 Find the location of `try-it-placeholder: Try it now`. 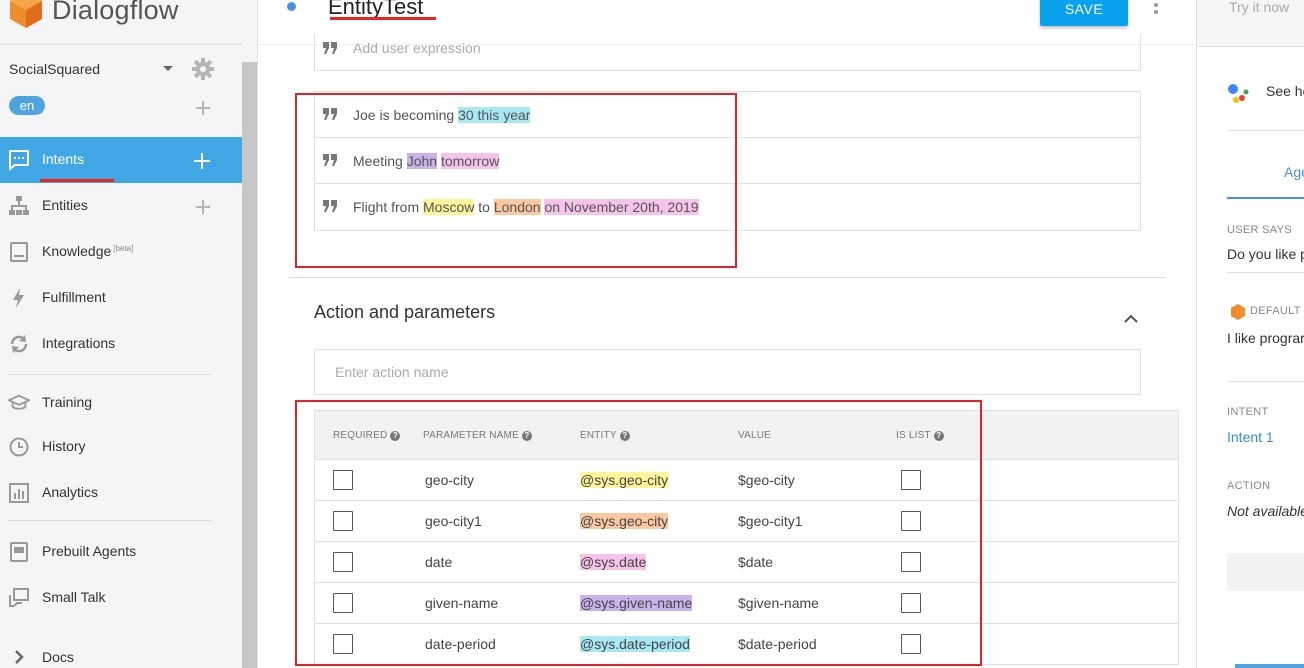

try-it-placeholder: Try it now is located at coordinates (1259, 7).